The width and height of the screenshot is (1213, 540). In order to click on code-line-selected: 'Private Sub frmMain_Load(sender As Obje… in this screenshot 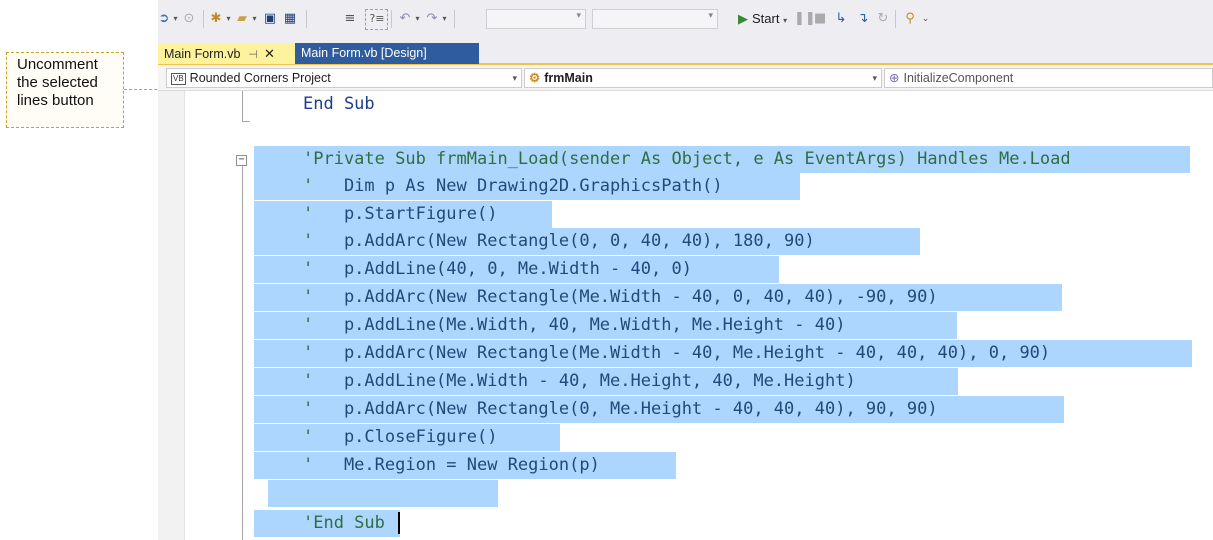, I will do `click(722, 159)`.